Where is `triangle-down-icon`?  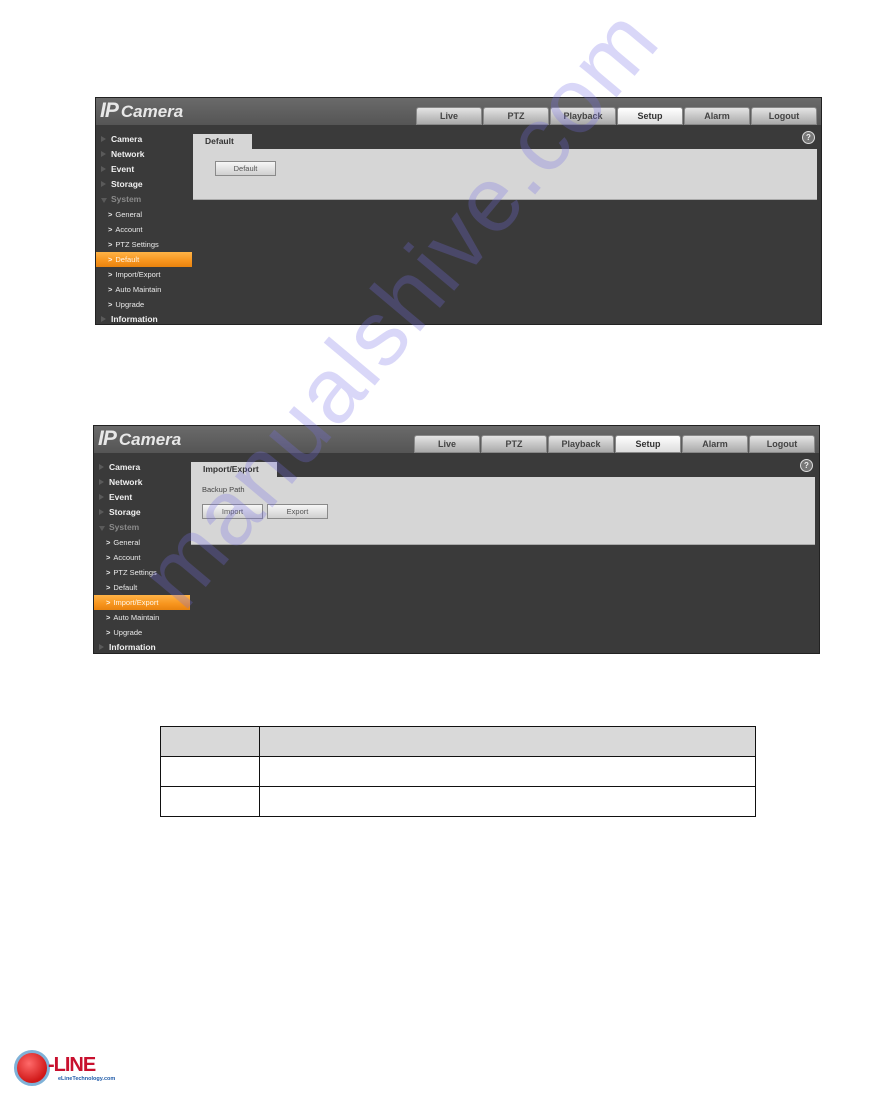 triangle-down-icon is located at coordinates (104, 200).